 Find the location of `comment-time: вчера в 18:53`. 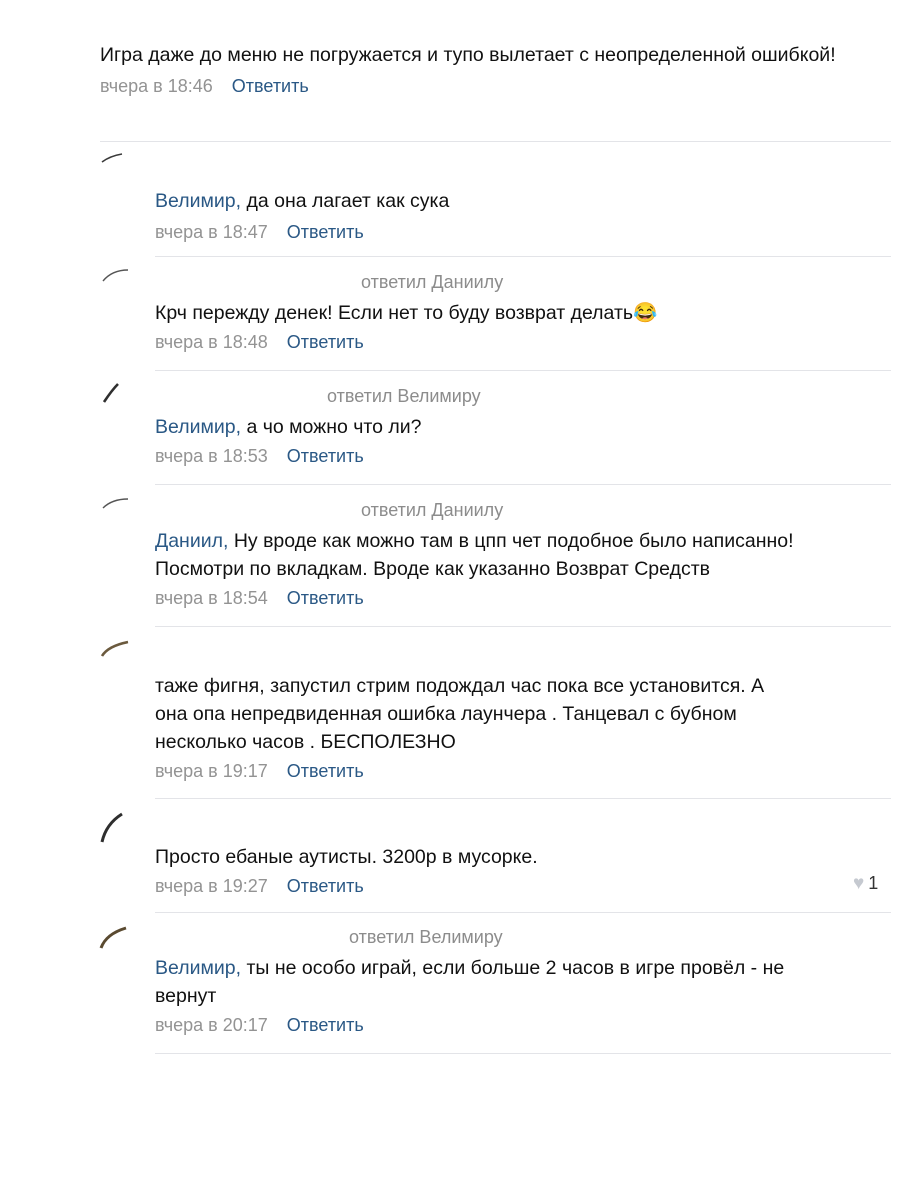

comment-time: вчера в 18:53 is located at coordinates (211, 456).